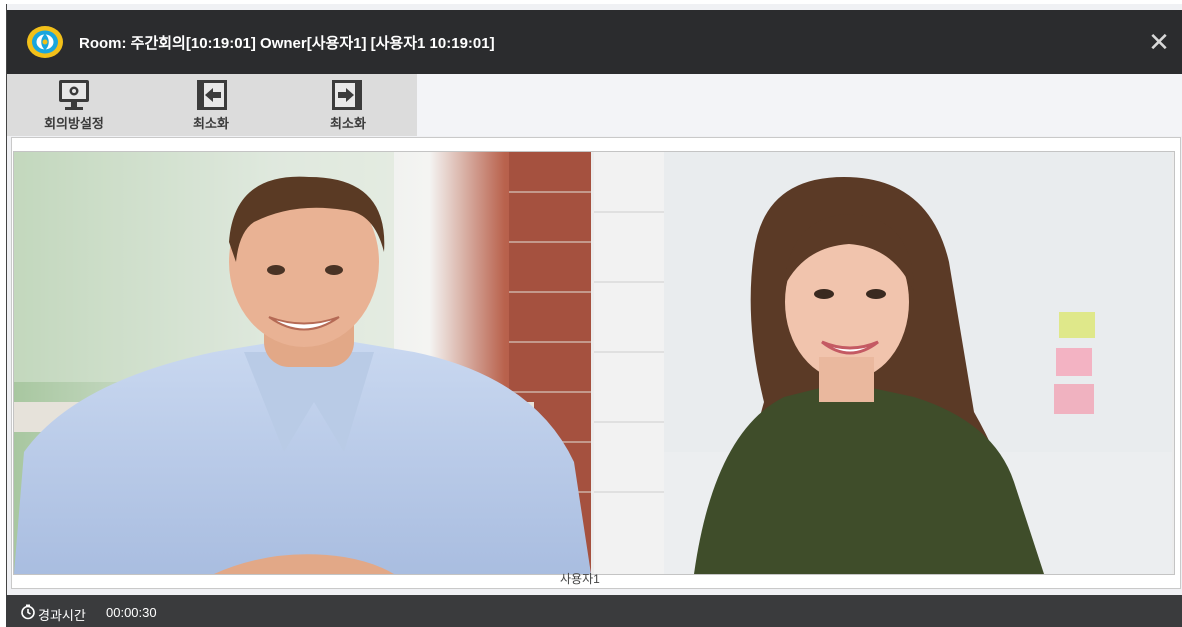 The width and height of the screenshot is (1182, 627). I want to click on toolbar-empty-area, so click(799, 105).